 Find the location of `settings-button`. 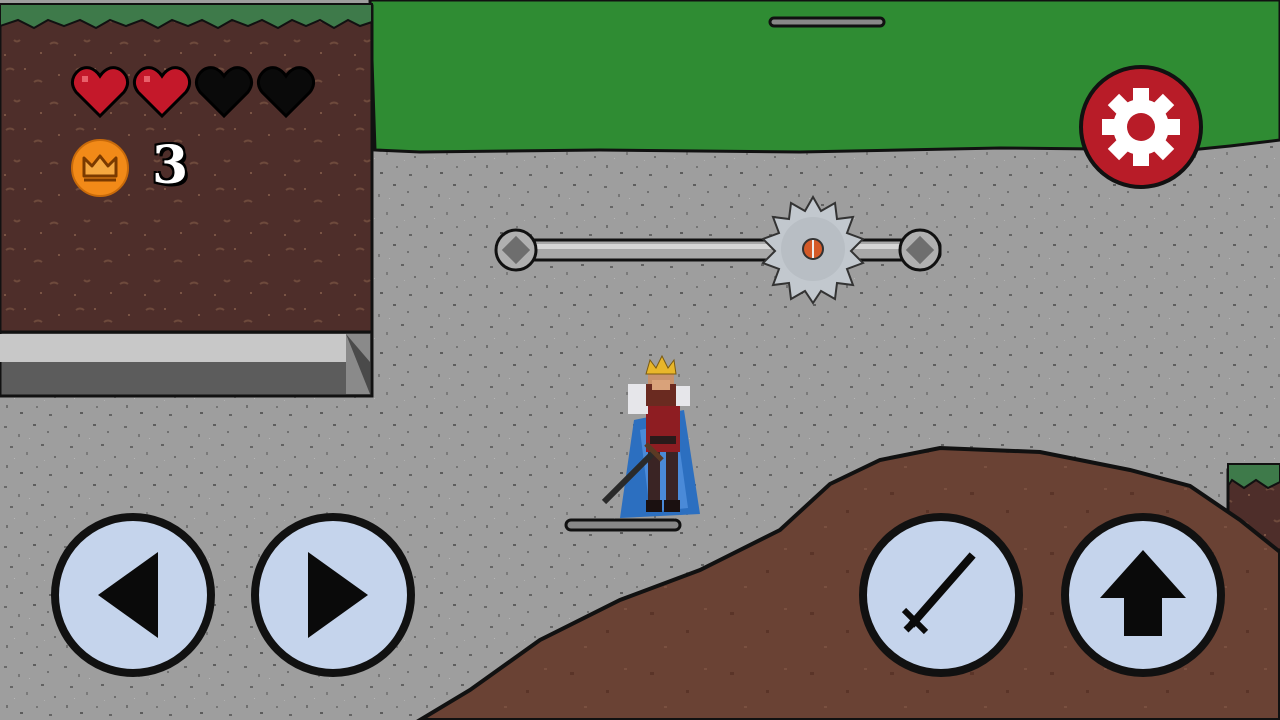

settings-button is located at coordinates (1141, 127).